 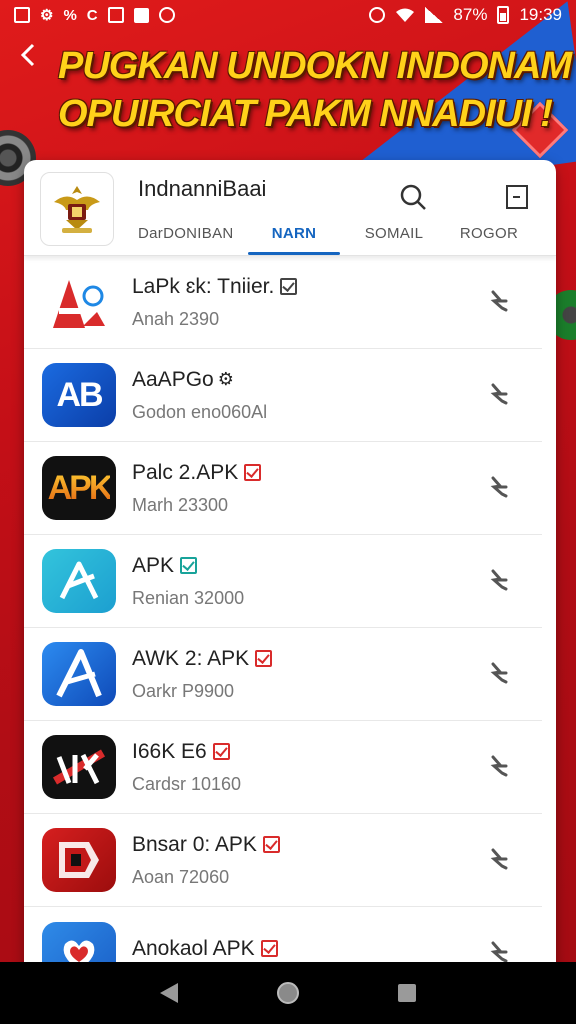 I want to click on app-logo-icon: APK, so click(x=79, y=488).